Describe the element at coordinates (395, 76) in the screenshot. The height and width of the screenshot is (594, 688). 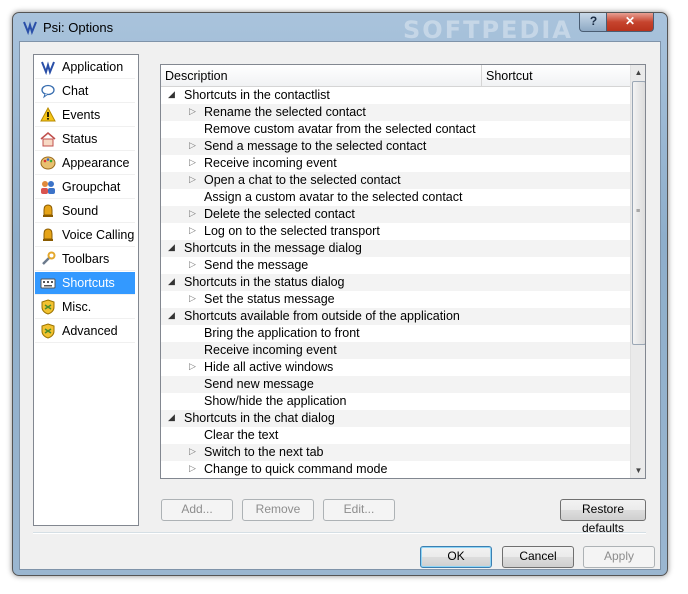
I see `tree-header: Description Shortcut` at that location.